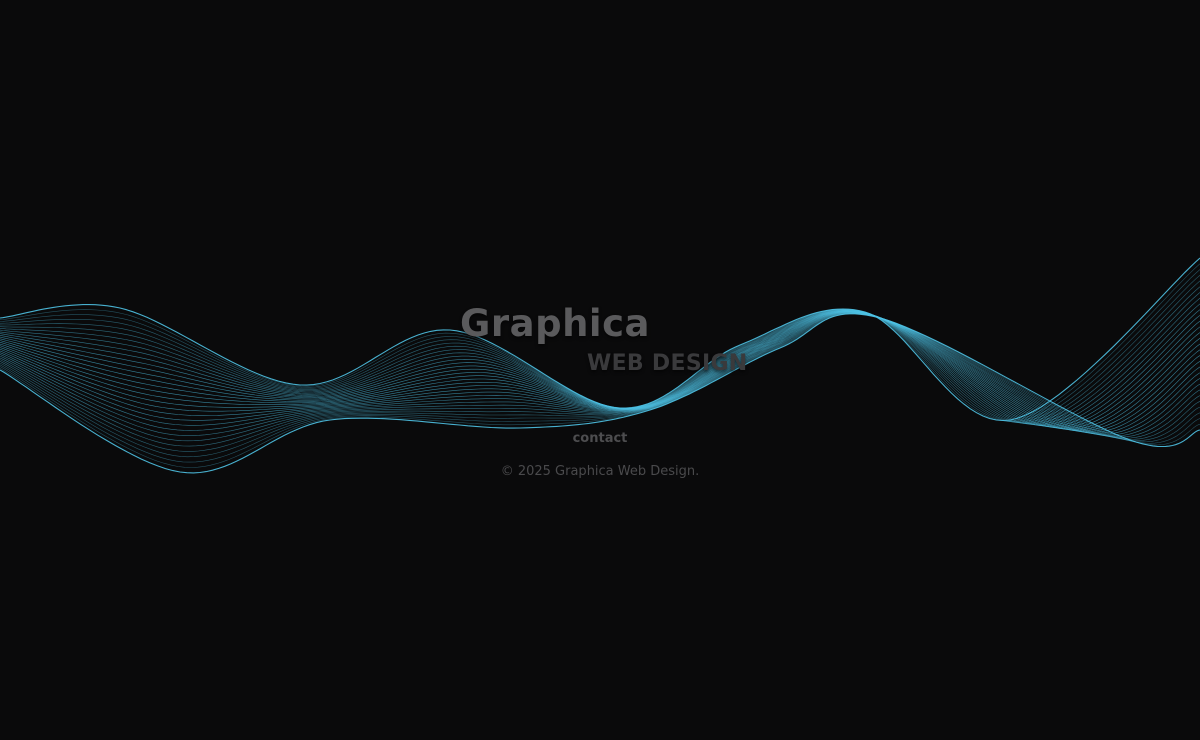  What do you see at coordinates (600, 471) in the screenshot?
I see `copyright-text: © 2025 Graphica Web Design.` at bounding box center [600, 471].